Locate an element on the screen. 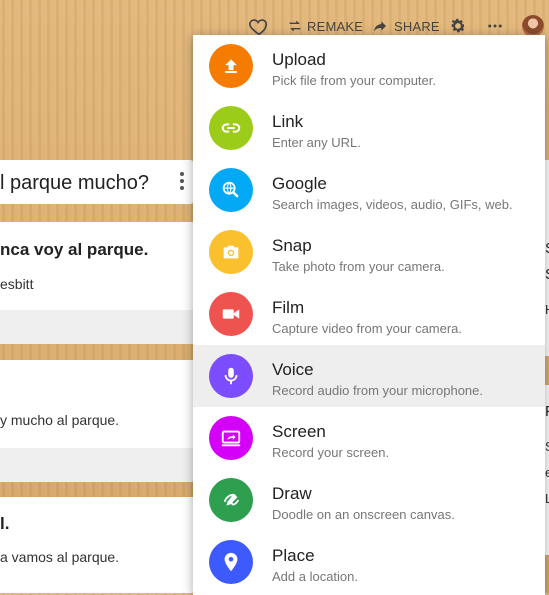 This screenshot has width=549, height=595. menu-item-subtitle: Take photo from your camera. is located at coordinates (358, 266).